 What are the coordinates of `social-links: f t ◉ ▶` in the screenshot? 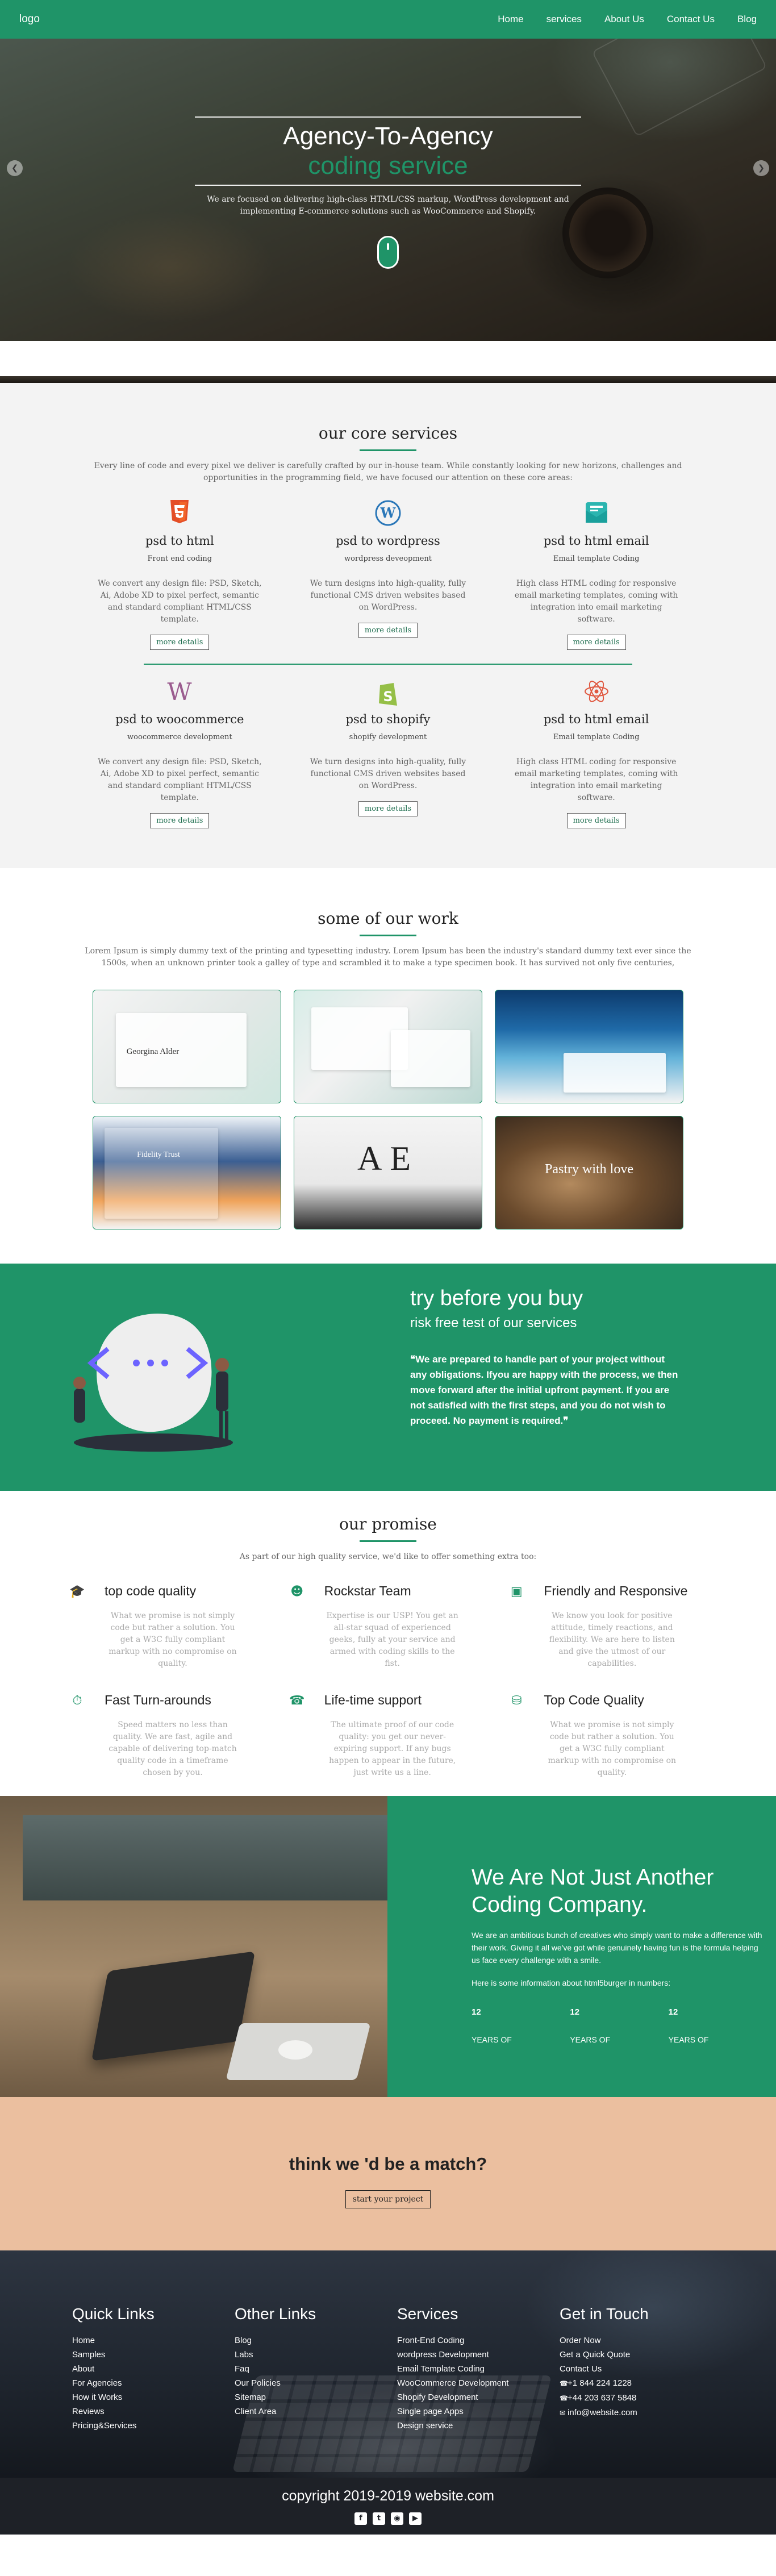 It's located at (388, 2518).